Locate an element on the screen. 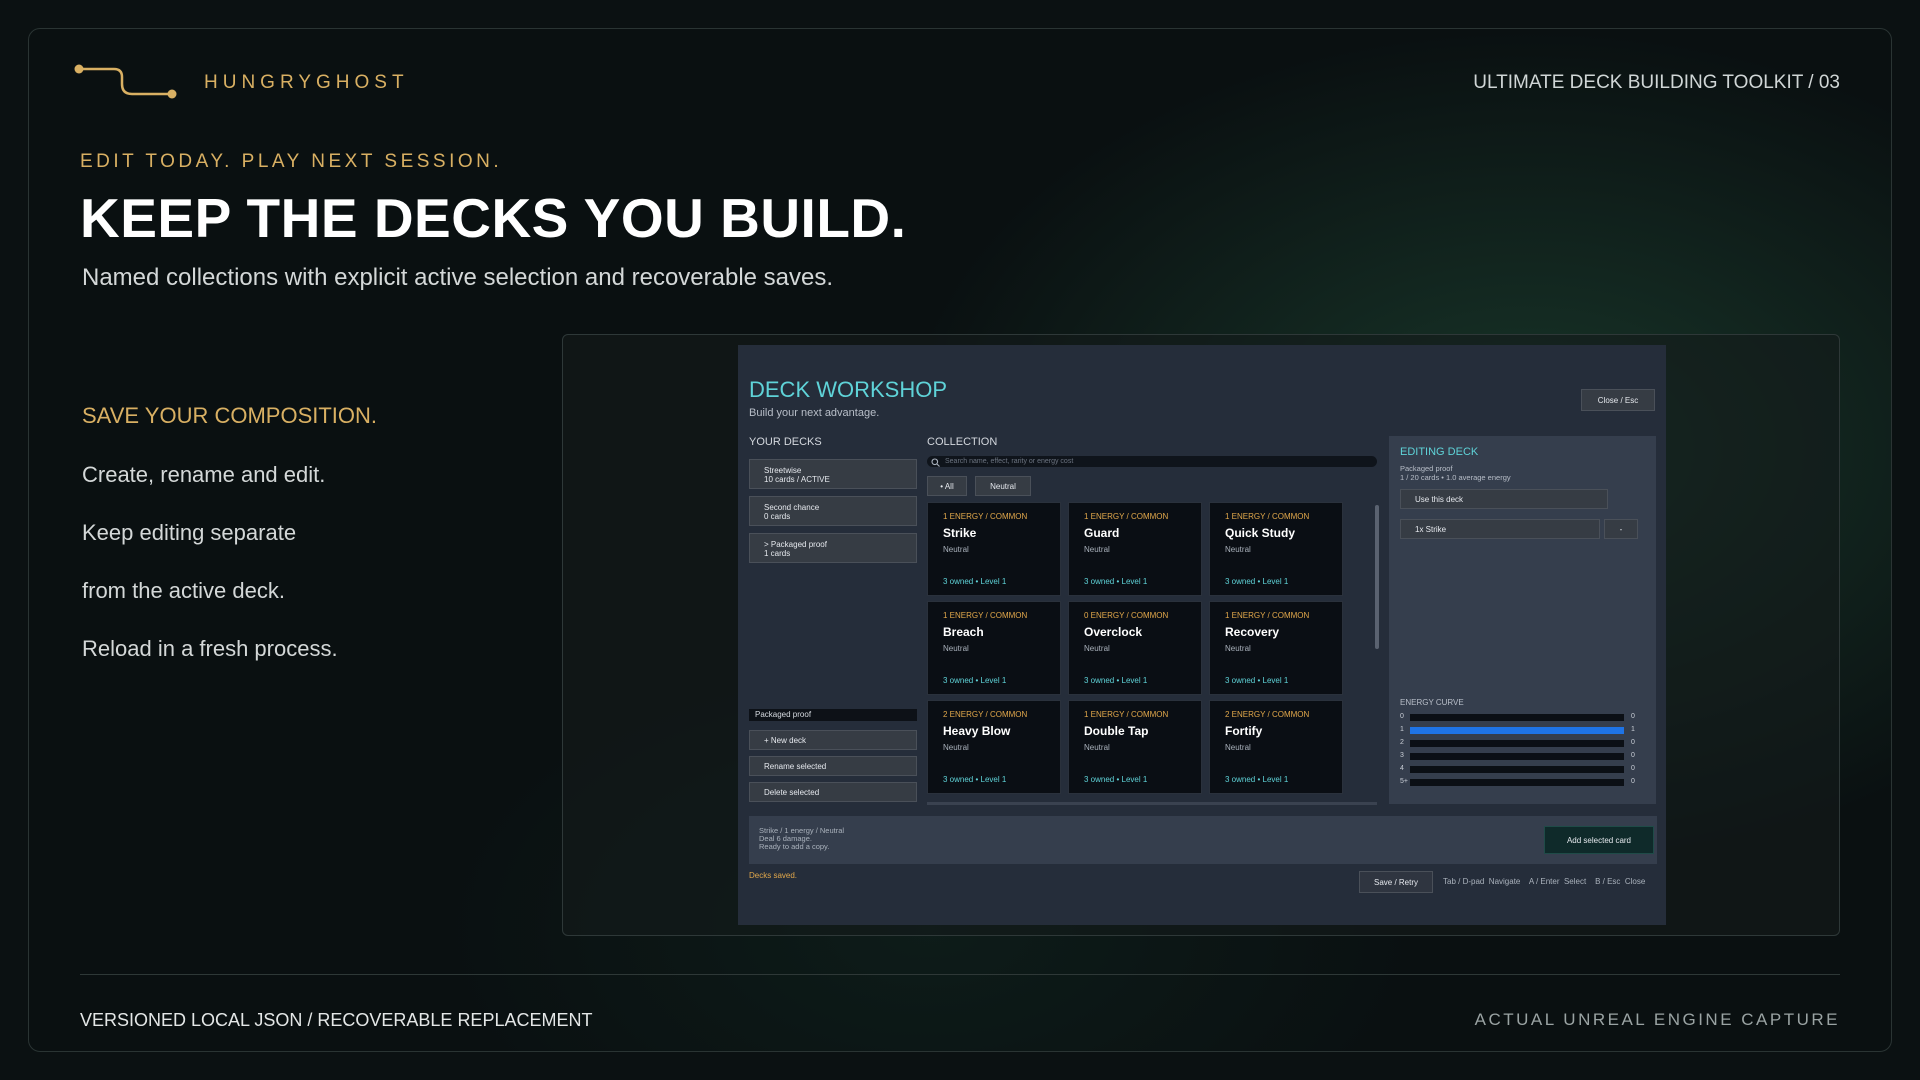 This screenshot has height=1080, width=1920. card-name: Overclock is located at coordinates (1113, 632).